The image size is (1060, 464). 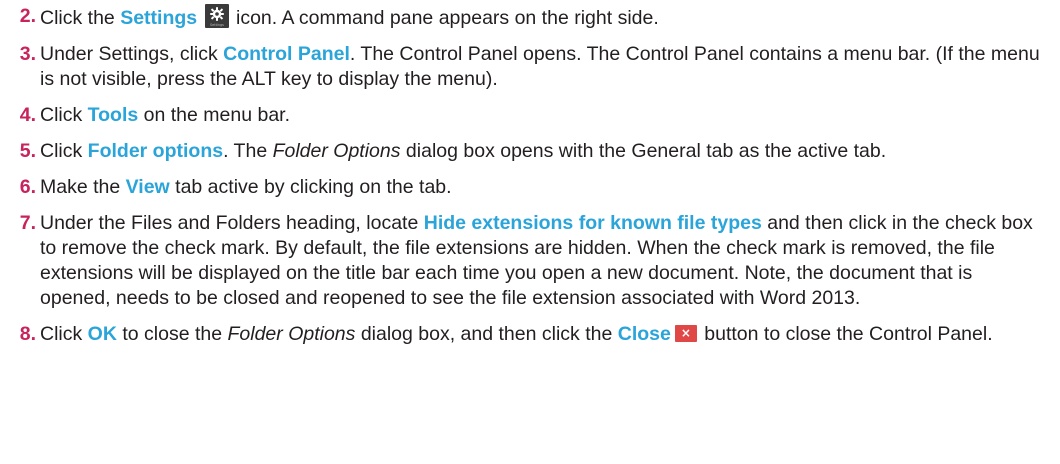 What do you see at coordinates (27, 187) in the screenshot?
I see `step-number: 6.` at bounding box center [27, 187].